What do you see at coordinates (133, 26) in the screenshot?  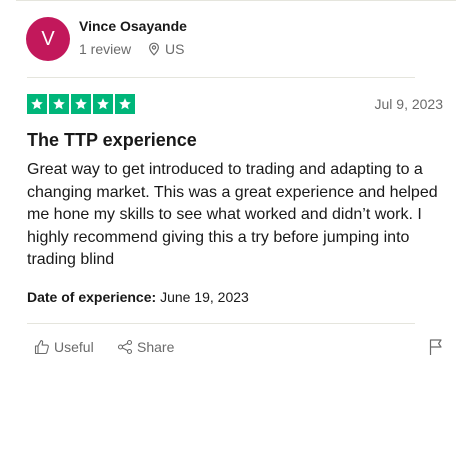 I see `reviewer-name: Vince Osayande` at bounding box center [133, 26].